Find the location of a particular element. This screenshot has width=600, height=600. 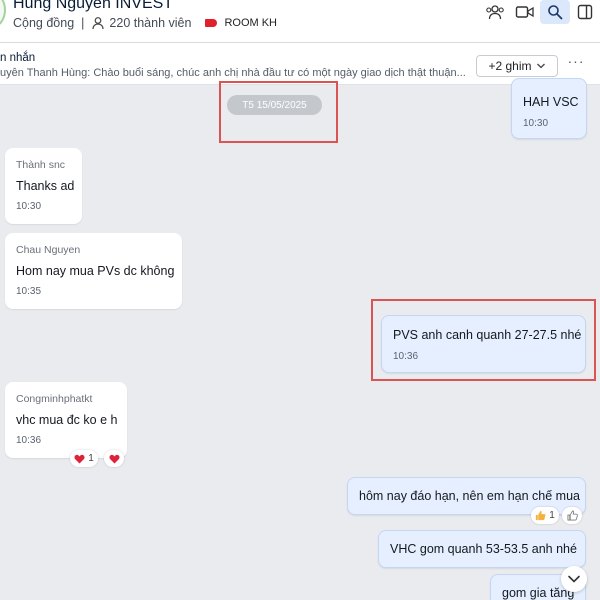

sidebar-toggle-icon is located at coordinates (585, 12).